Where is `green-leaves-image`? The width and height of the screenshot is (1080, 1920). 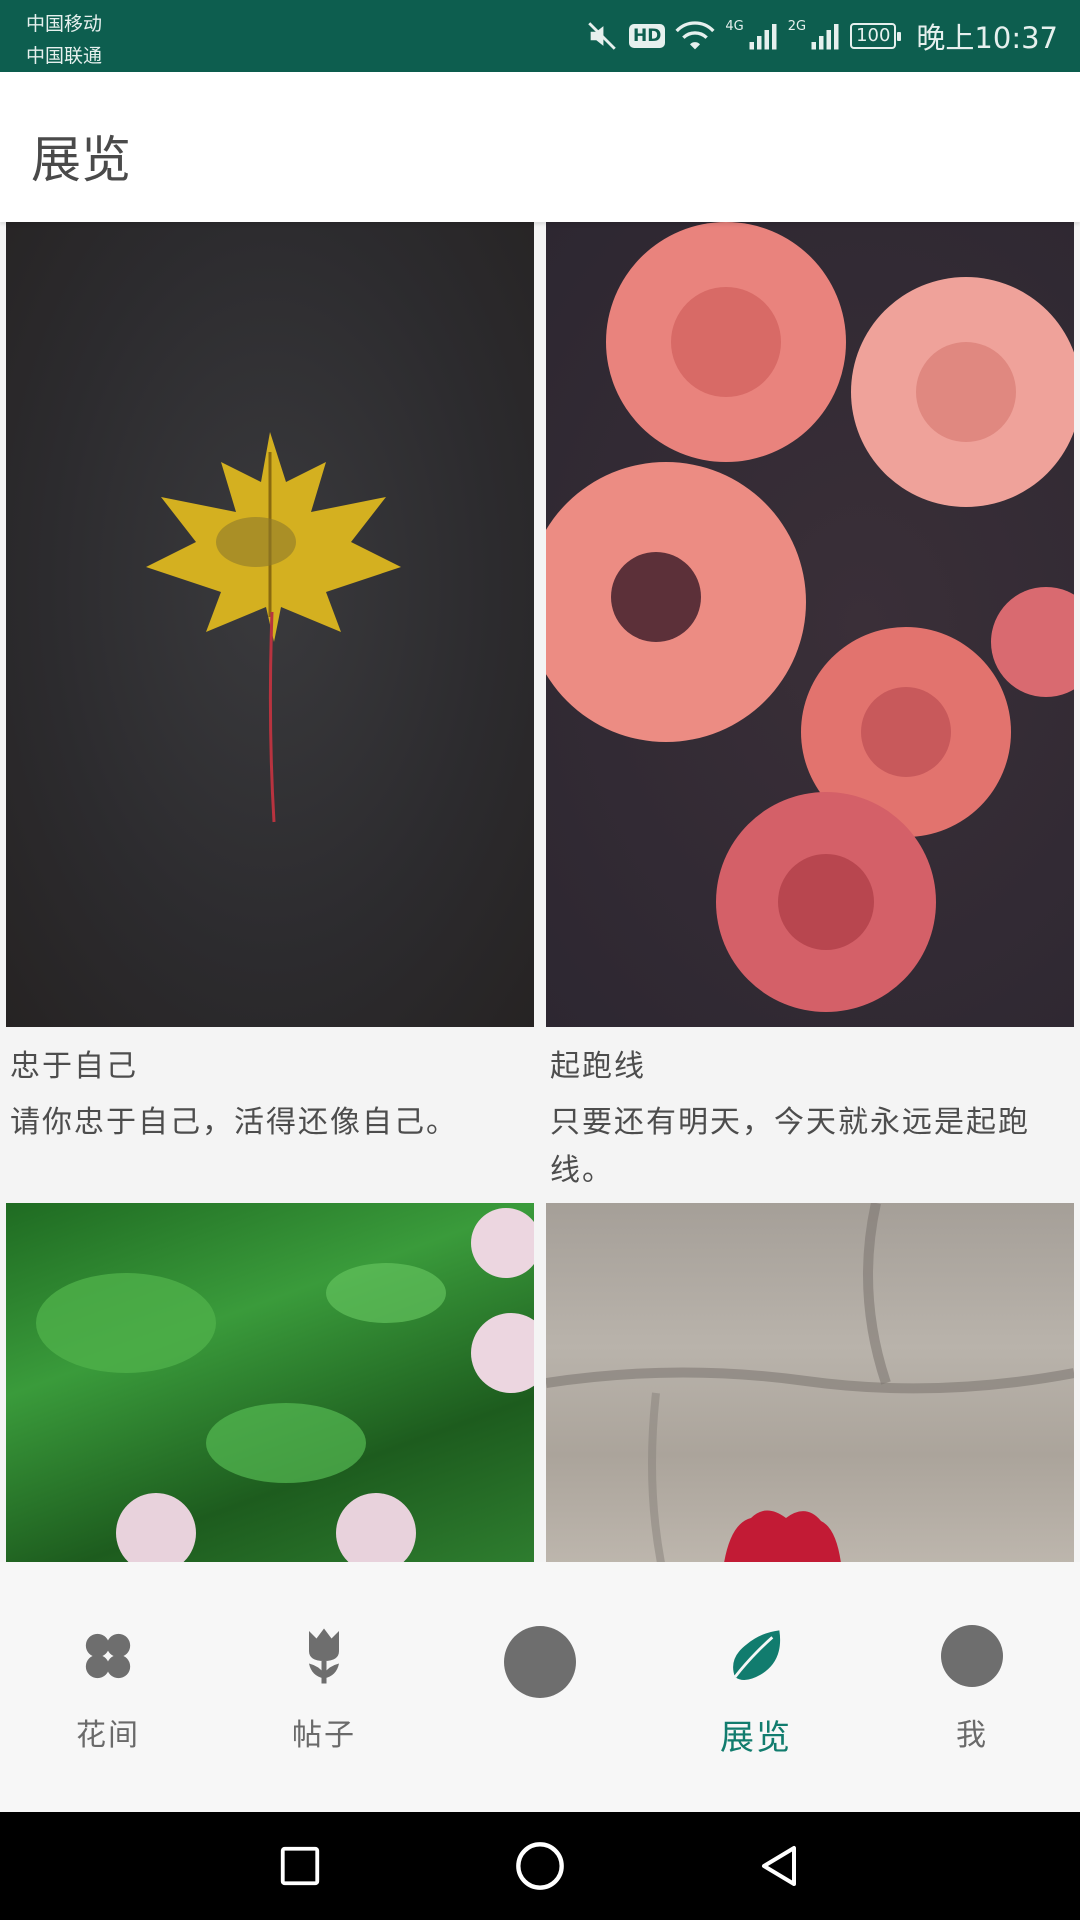
green-leaves-image is located at coordinates (285, 1385).